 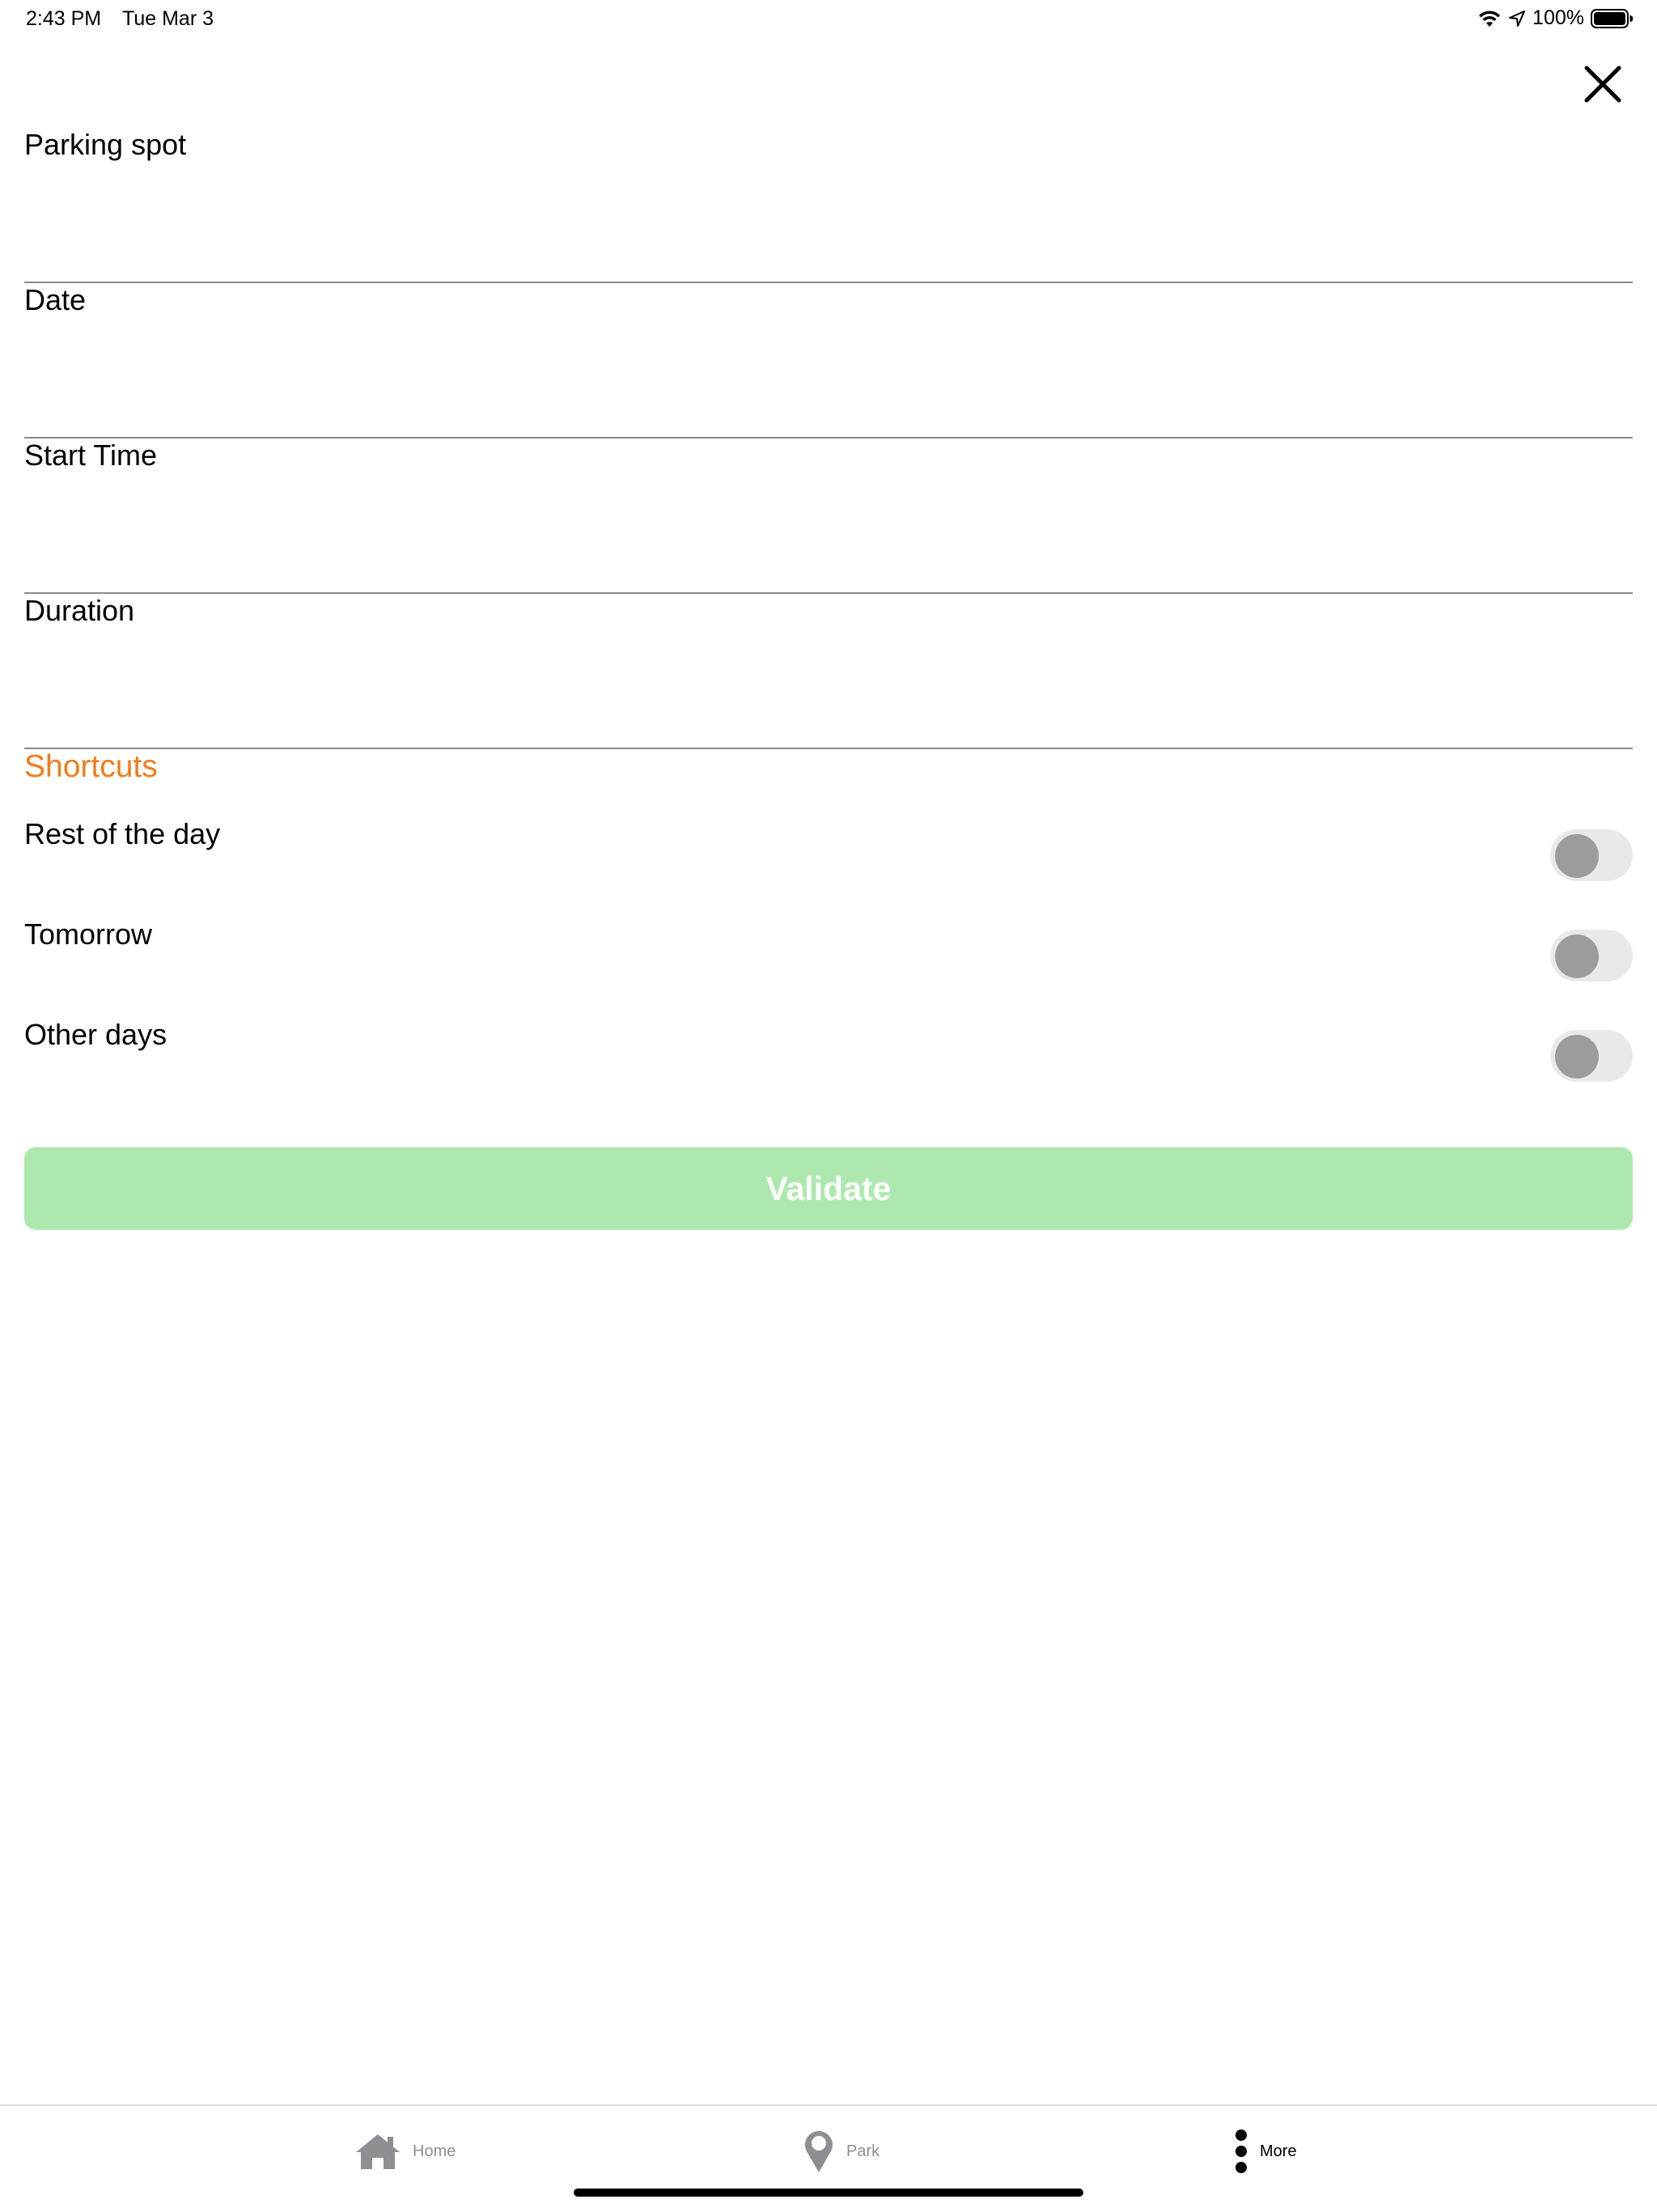 What do you see at coordinates (405, 2151) in the screenshot?
I see `tab-home: Home` at bounding box center [405, 2151].